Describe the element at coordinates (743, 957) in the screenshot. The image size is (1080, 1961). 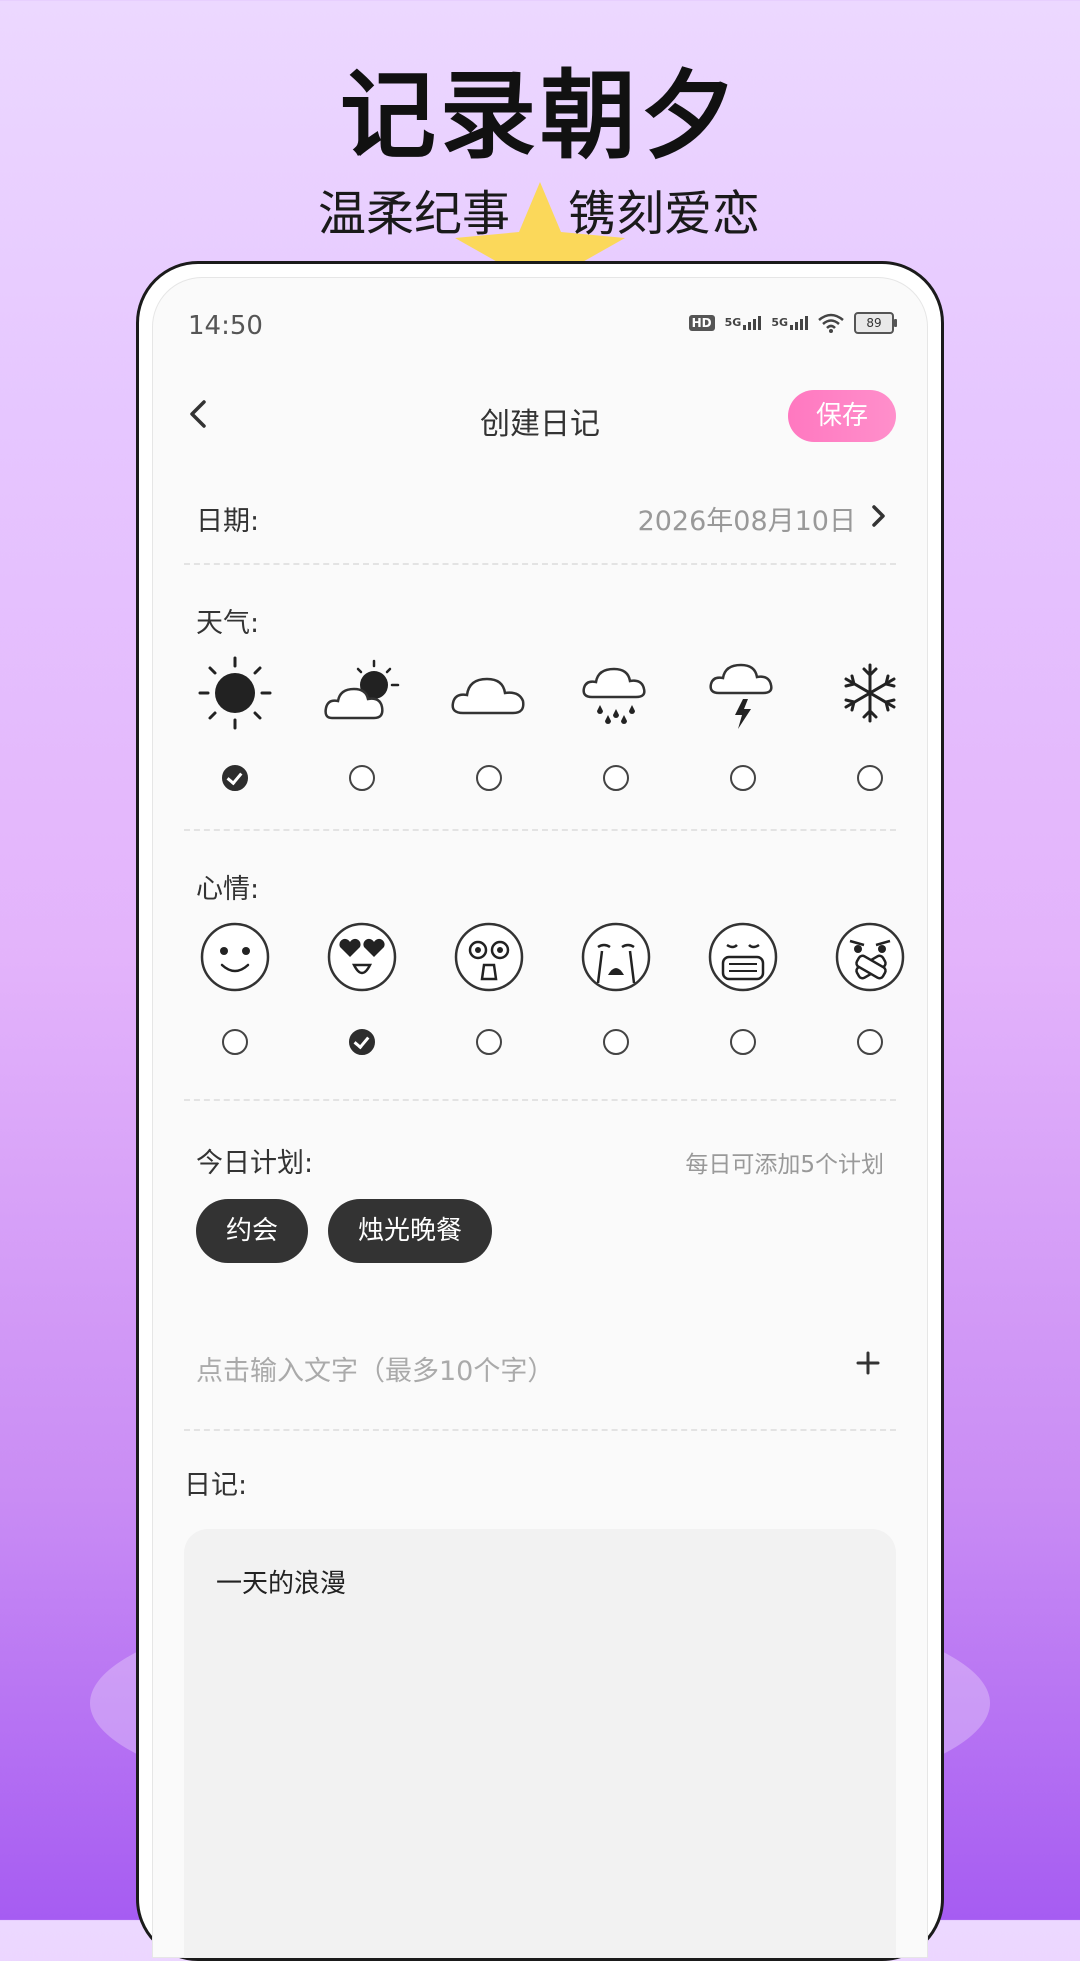
I see `mask-face-icon` at that location.